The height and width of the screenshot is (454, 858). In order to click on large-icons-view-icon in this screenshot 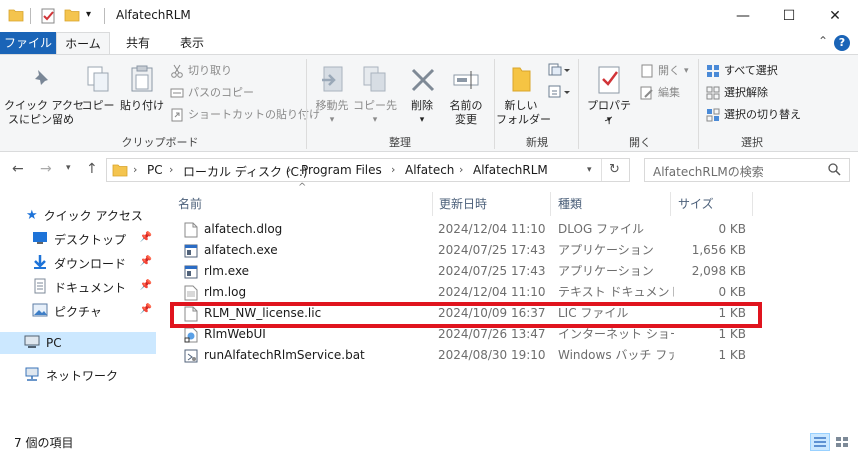, I will do `click(842, 442)`.